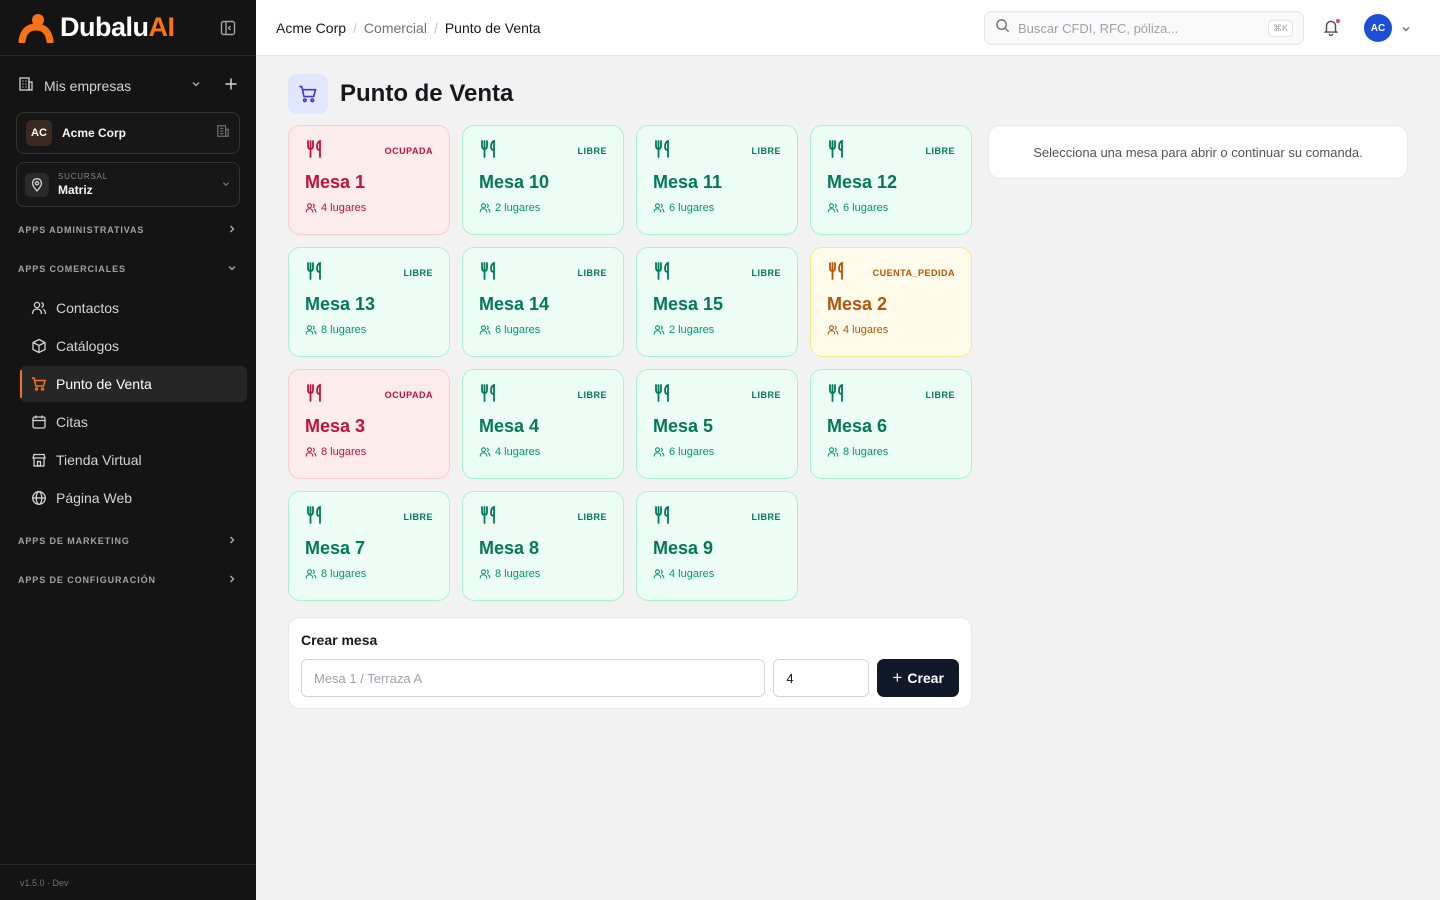  Describe the element at coordinates (717, 302) in the screenshot. I see `table-card: LIBRE Mesa 15 2 lugares` at that location.